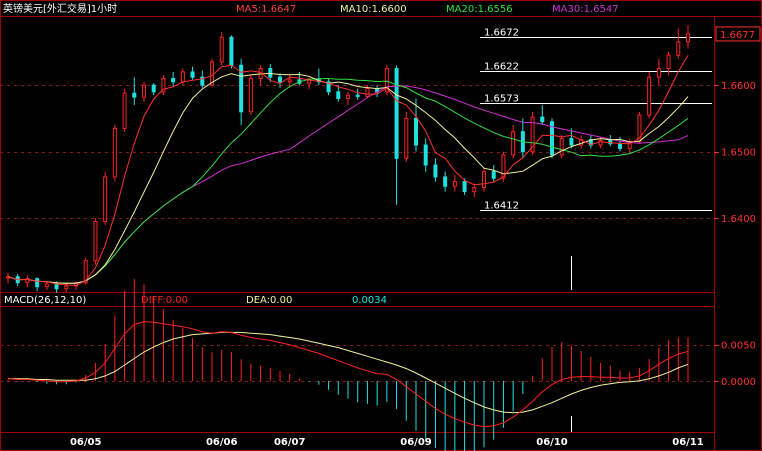 The width and height of the screenshot is (762, 451). I want to click on macd-legend-diff: DIFF:0.00, so click(164, 300).